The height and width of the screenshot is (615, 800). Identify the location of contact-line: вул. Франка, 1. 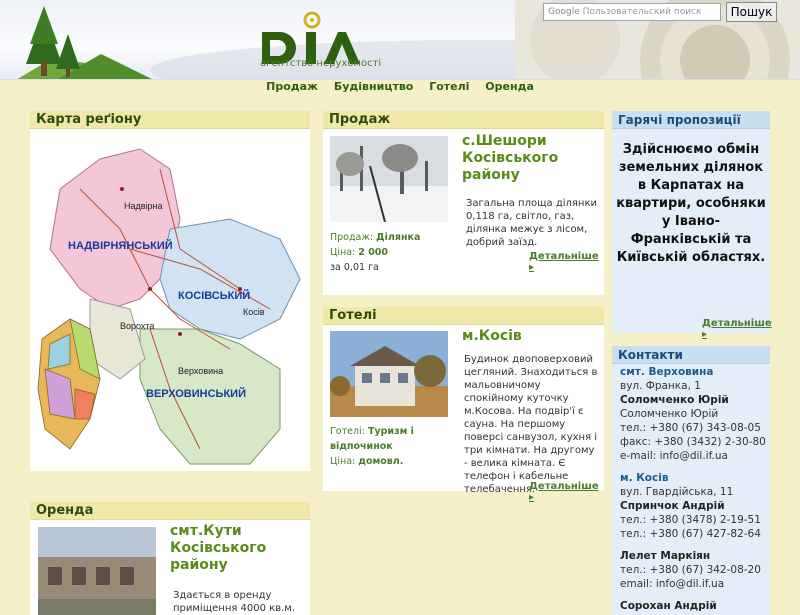
(660, 386).